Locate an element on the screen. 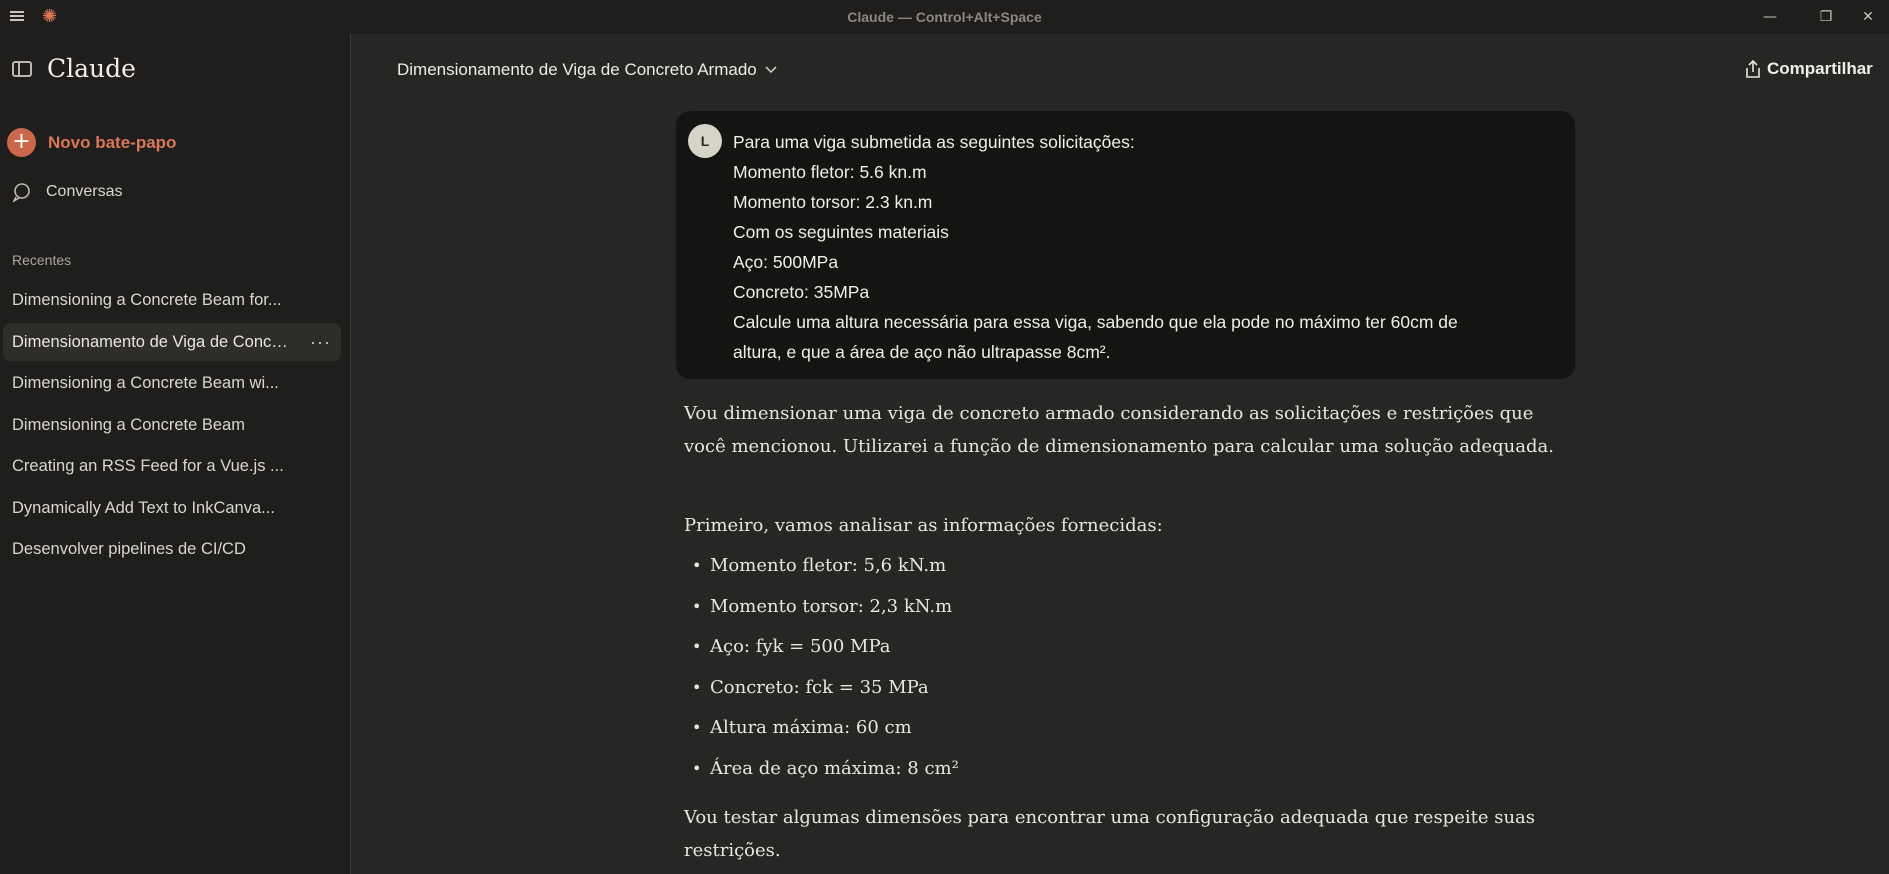 The image size is (1889, 874). title-bar: ✺ Claude — Control+Alt+Space — ❐ ✕ is located at coordinates (944, 17).